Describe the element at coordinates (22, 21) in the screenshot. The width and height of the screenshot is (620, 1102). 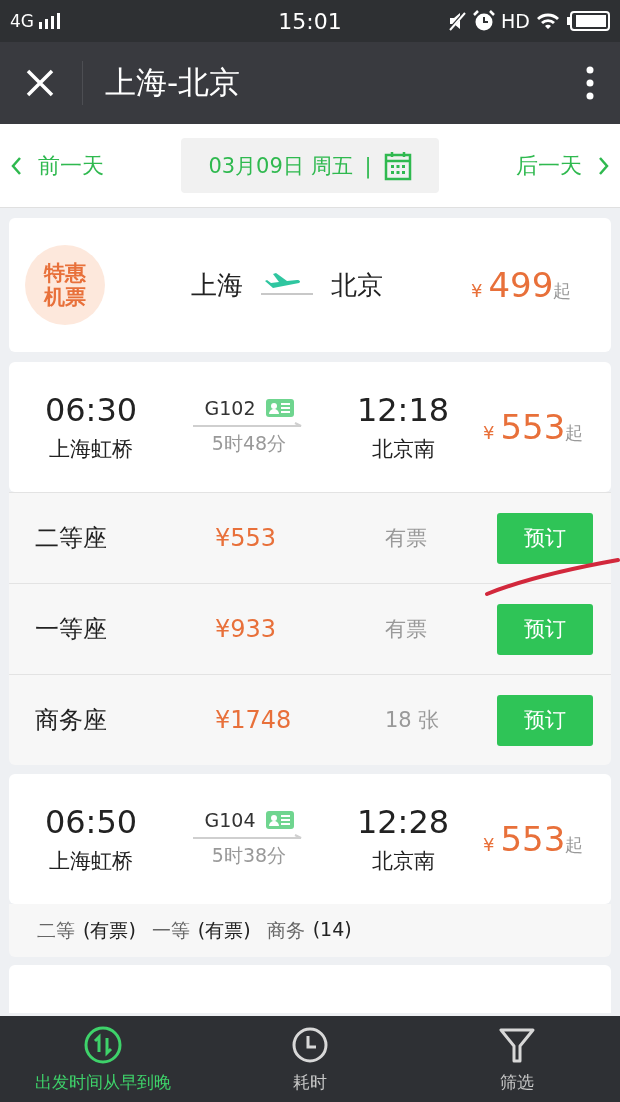
I see `network-label: 4G` at that location.